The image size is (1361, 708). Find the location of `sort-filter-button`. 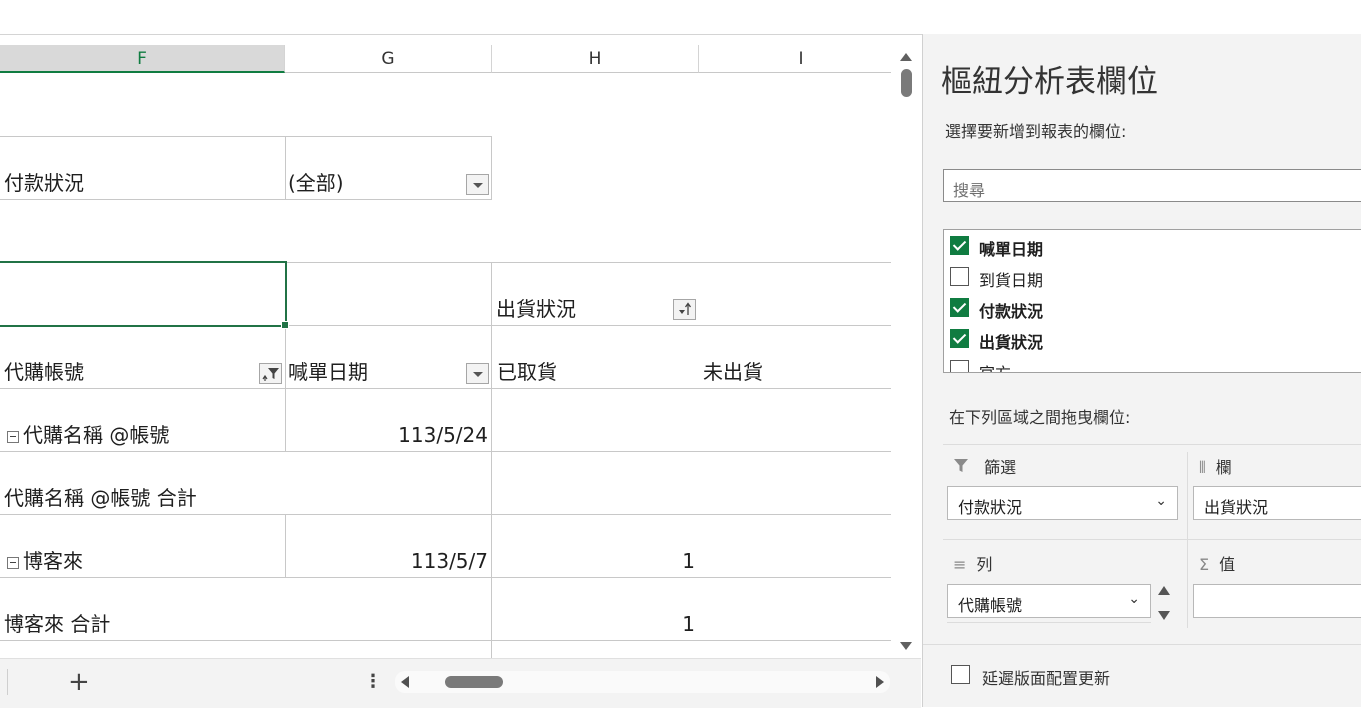

sort-filter-button is located at coordinates (684, 309).